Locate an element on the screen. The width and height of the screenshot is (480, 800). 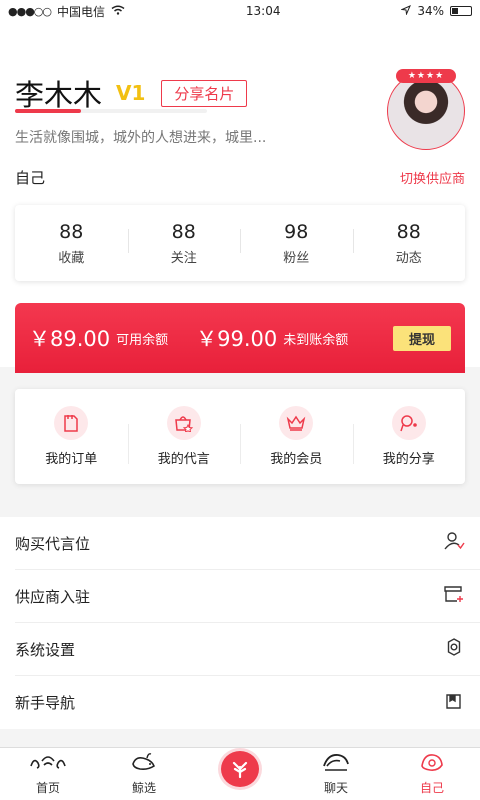
tab-center is located at coordinates (240, 774).